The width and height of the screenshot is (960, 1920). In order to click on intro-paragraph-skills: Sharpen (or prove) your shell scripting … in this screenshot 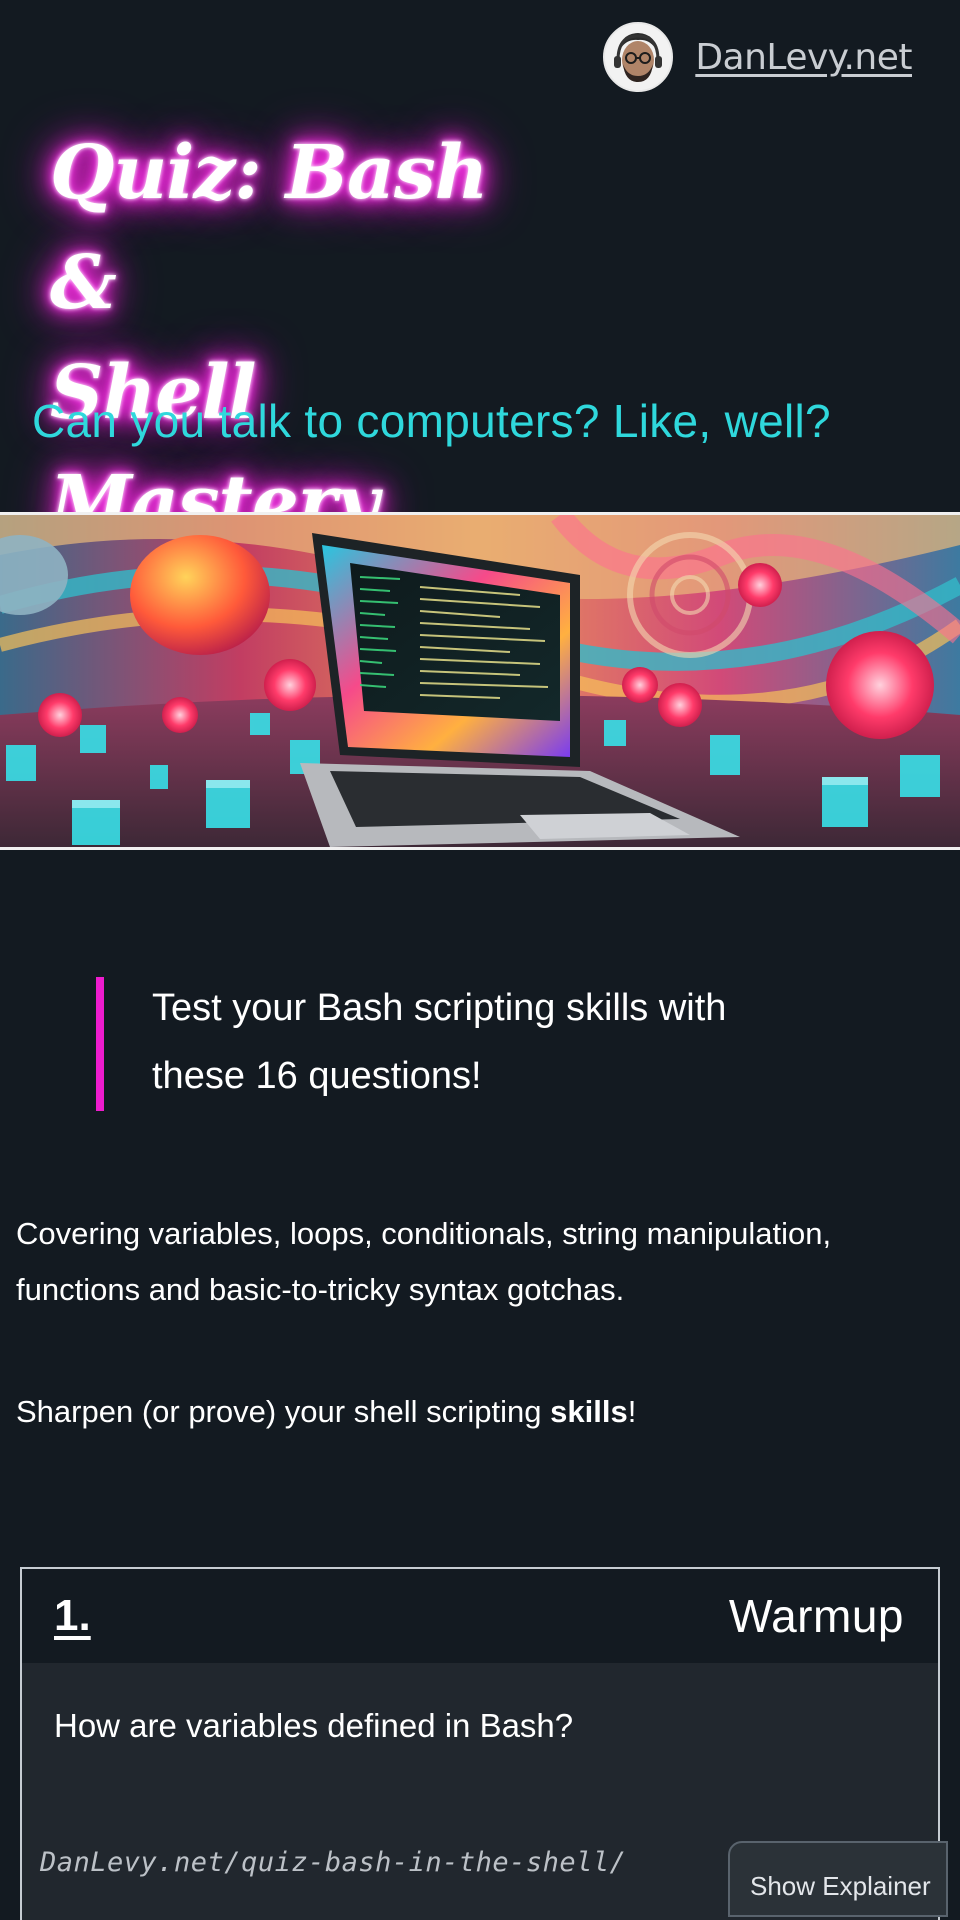, I will do `click(476, 1412)`.